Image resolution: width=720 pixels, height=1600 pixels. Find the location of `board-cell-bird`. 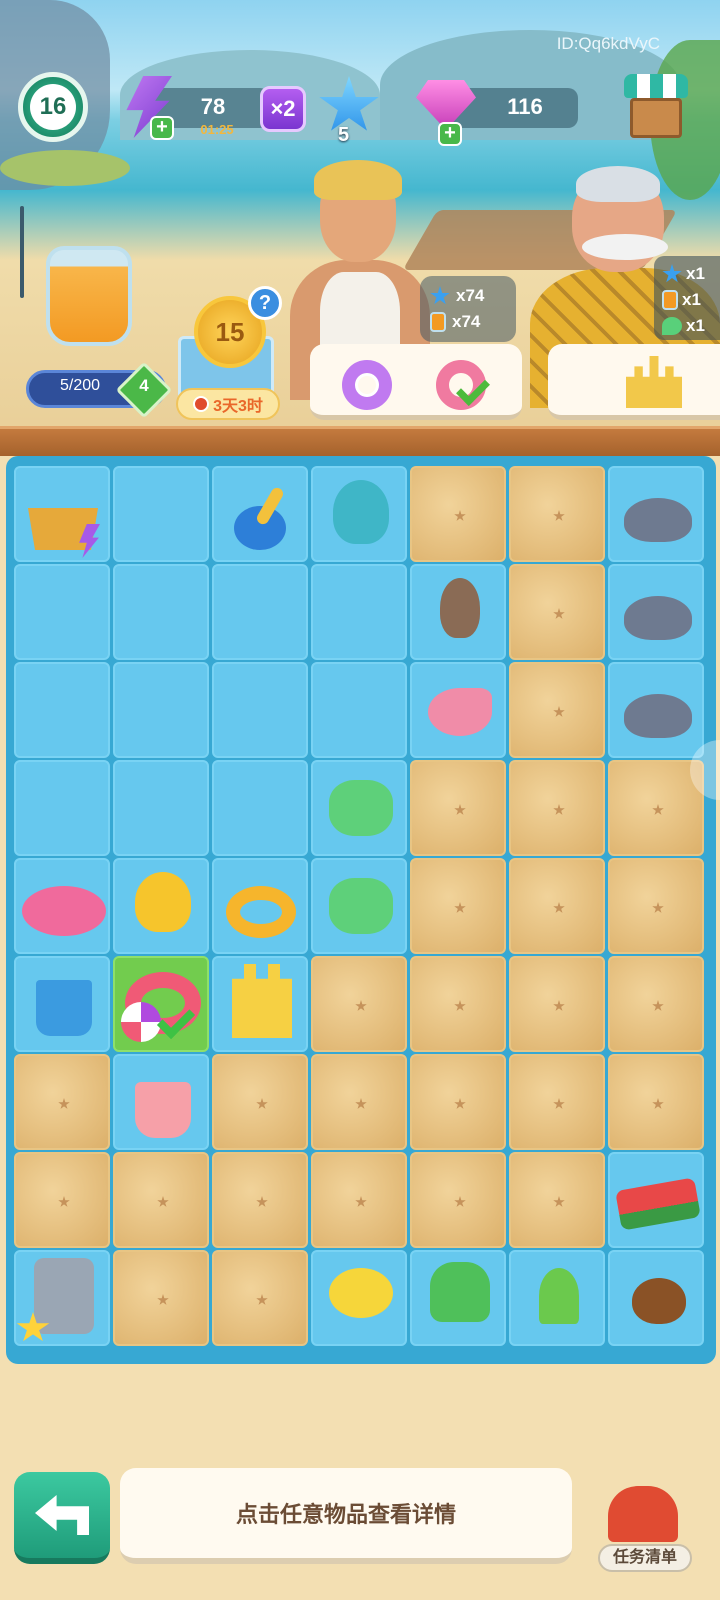

board-cell-bird is located at coordinates (458, 612).